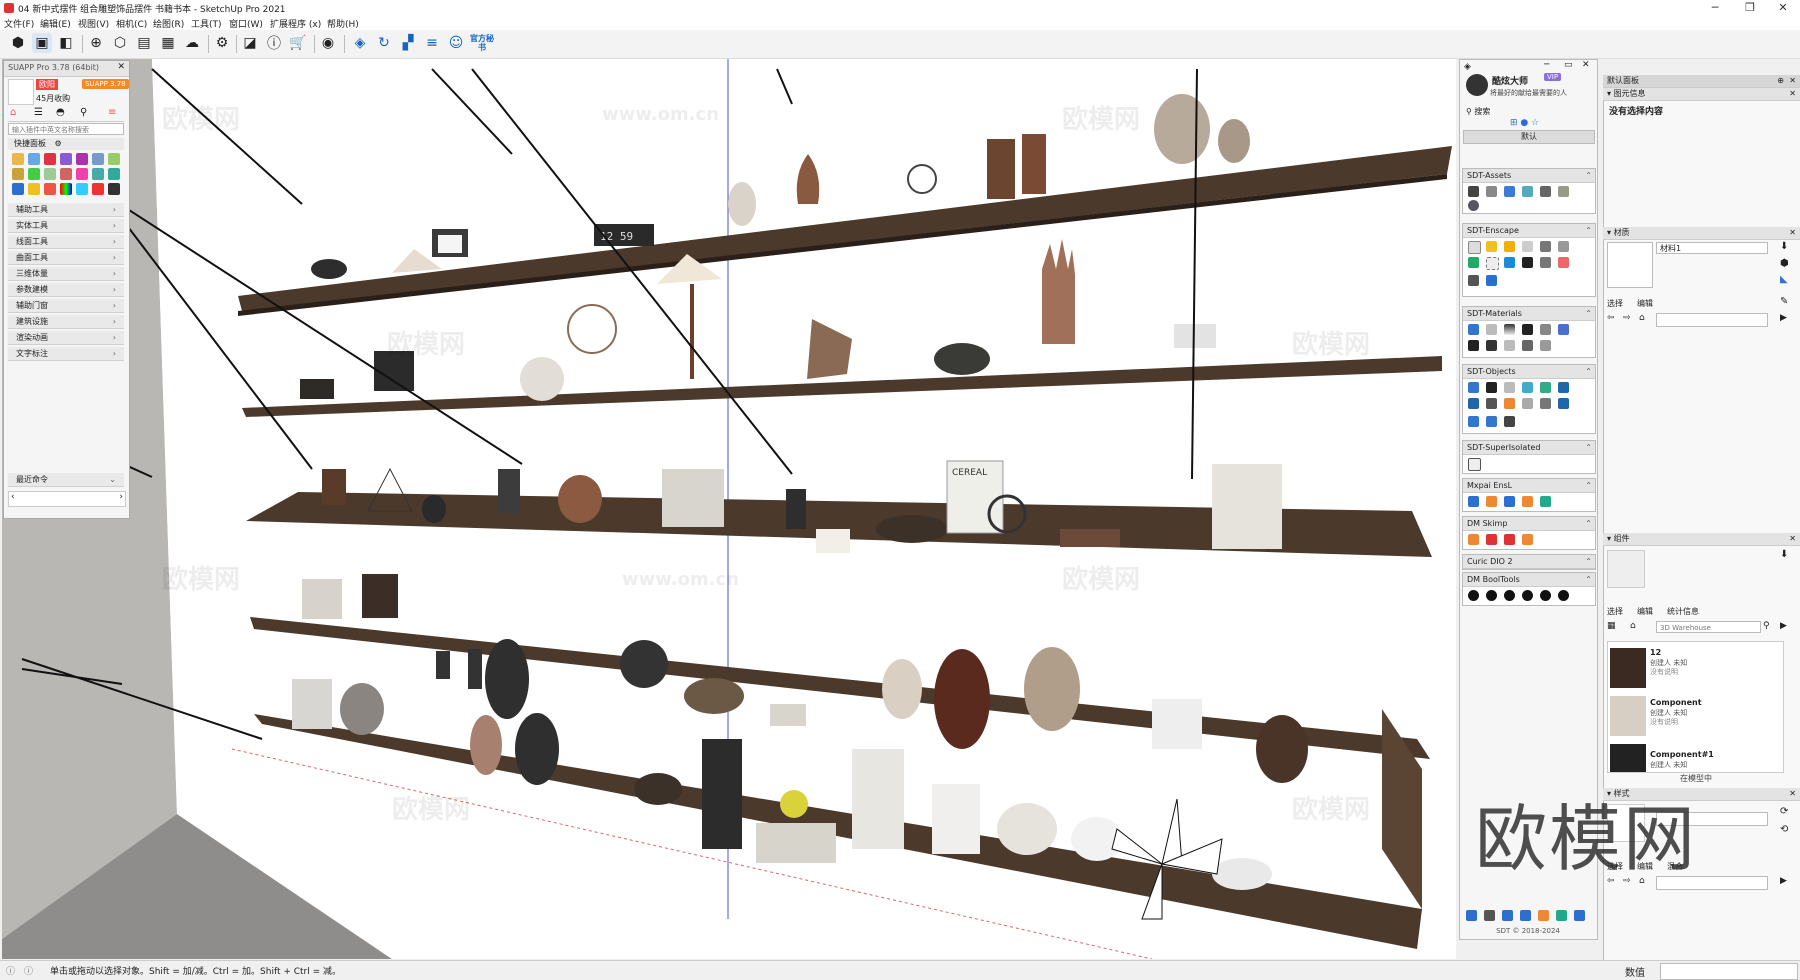 This screenshot has height=980, width=1800. I want to click on grid-icon, so click(1491, 345).